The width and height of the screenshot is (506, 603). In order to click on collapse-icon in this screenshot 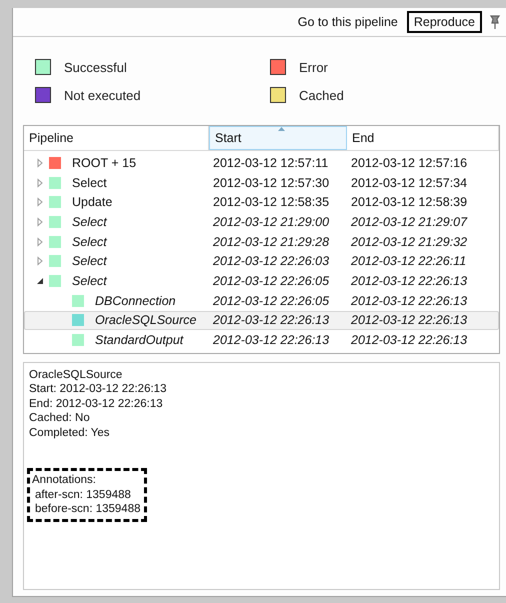, I will do `click(40, 281)`.